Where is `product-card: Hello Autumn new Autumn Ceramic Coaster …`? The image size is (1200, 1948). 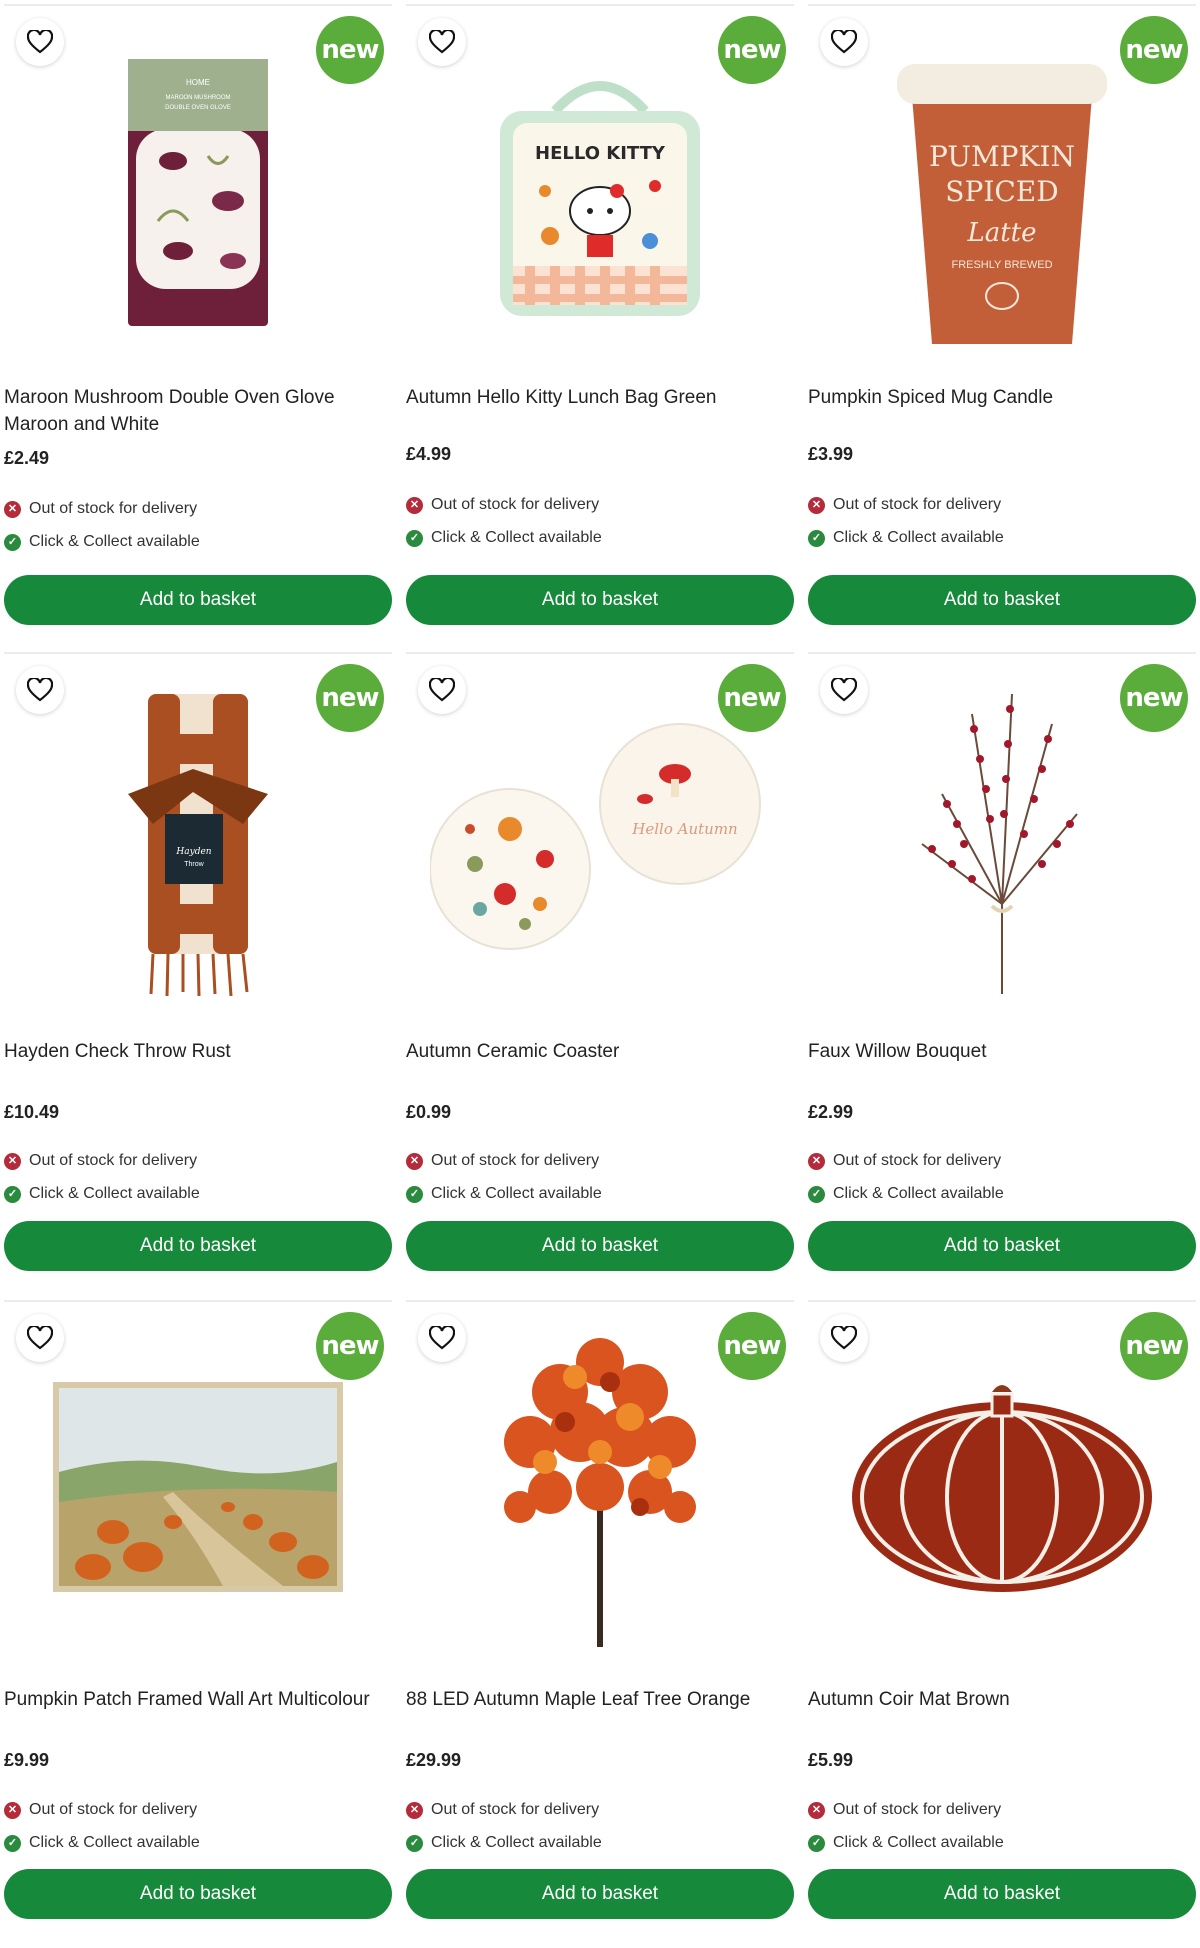
product-card: Hello Autumn new Autumn Ceramic Coaster … is located at coordinates (600, 976).